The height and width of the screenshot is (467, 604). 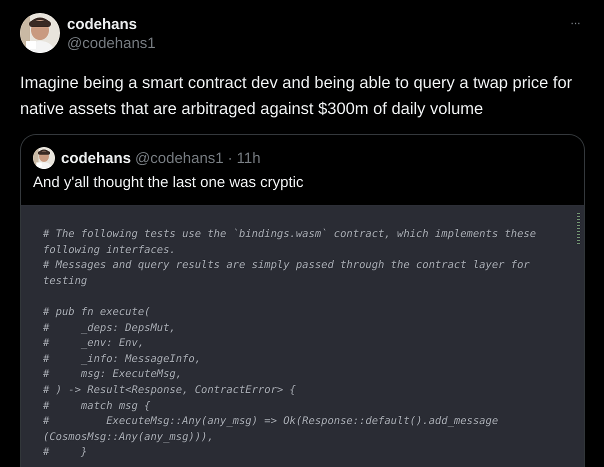 What do you see at coordinates (111, 44) in the screenshot?
I see `author-handle: @codehans1` at bounding box center [111, 44].